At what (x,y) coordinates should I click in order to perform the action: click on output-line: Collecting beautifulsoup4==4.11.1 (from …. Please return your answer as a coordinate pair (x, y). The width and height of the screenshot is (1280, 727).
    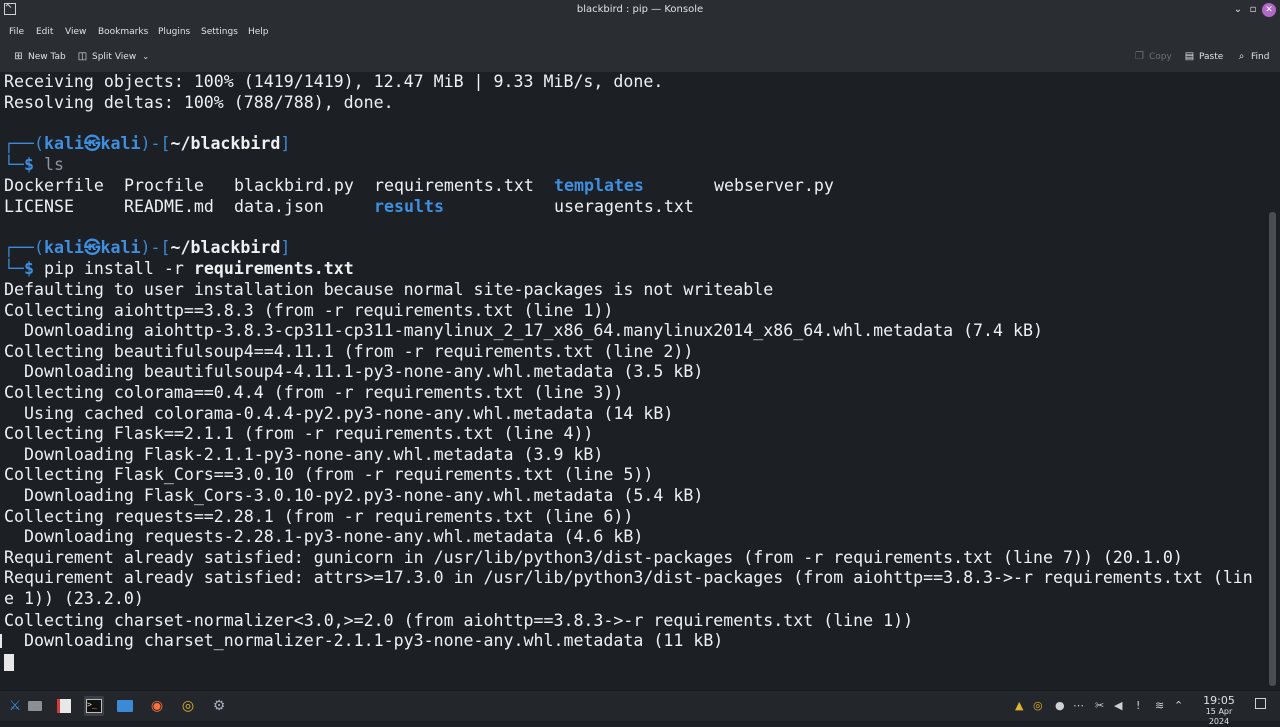
    Looking at the image, I should click on (349, 351).